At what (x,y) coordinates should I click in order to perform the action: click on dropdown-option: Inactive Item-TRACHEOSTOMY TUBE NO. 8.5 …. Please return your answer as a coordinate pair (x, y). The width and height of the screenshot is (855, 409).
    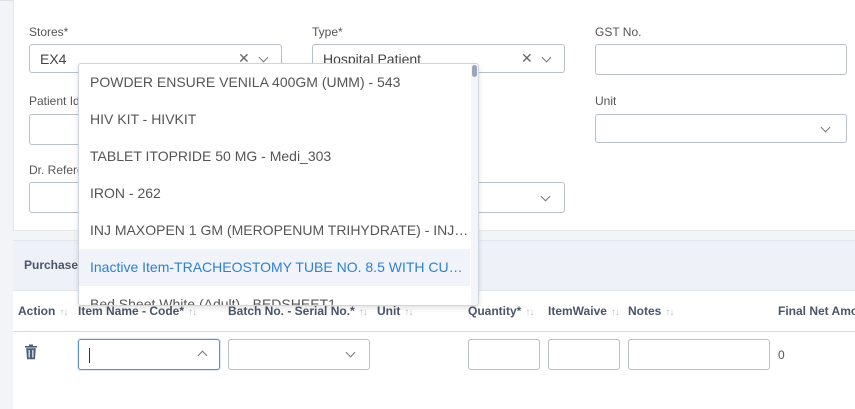
    Looking at the image, I should click on (274, 267).